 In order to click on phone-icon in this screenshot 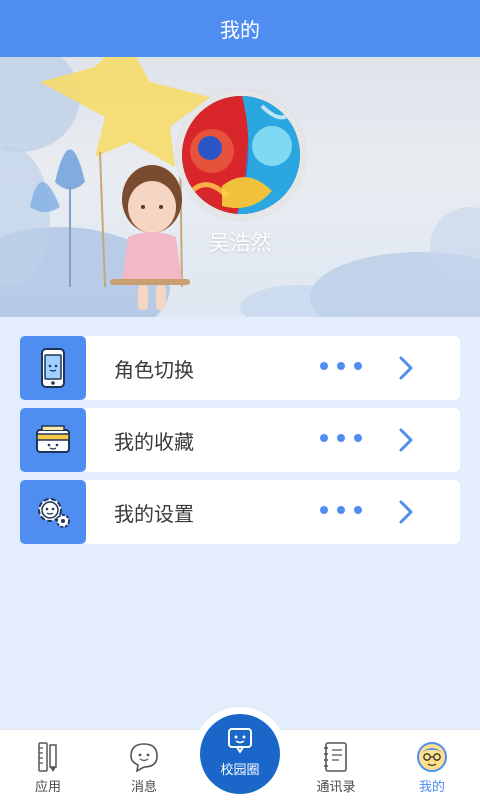, I will do `click(53, 368)`.